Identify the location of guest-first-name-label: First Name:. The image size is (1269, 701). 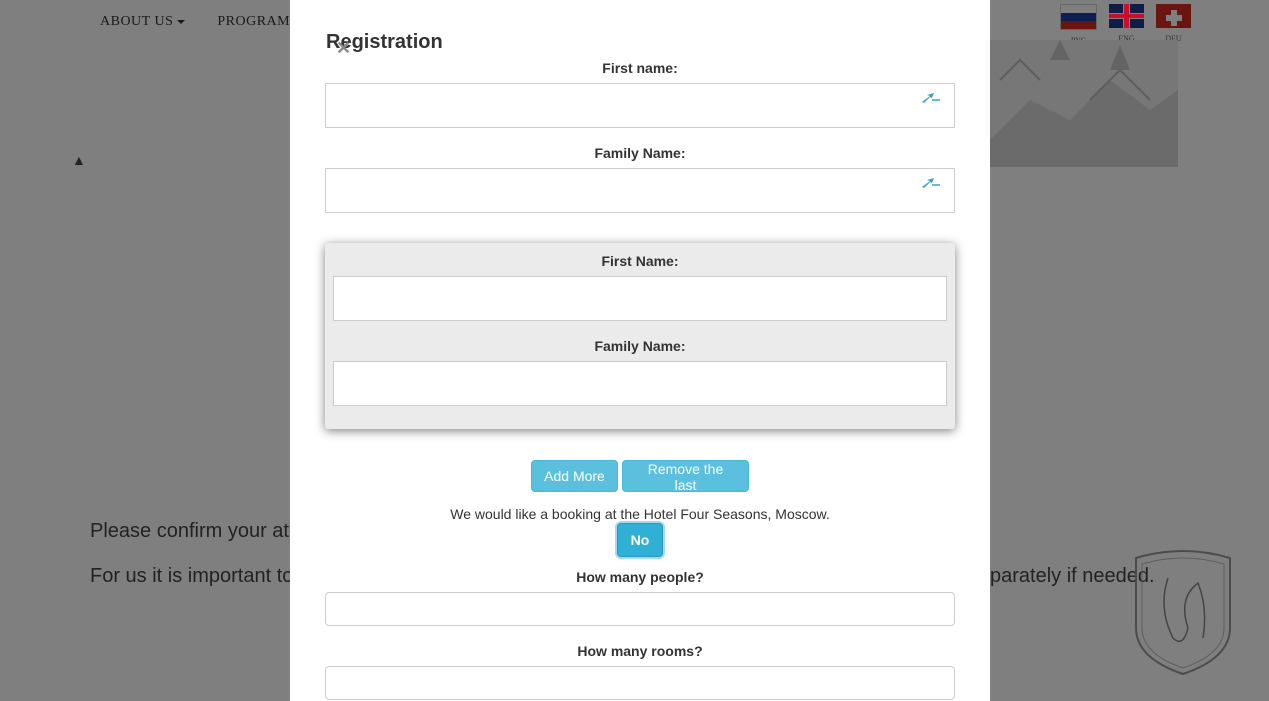
(640, 261).